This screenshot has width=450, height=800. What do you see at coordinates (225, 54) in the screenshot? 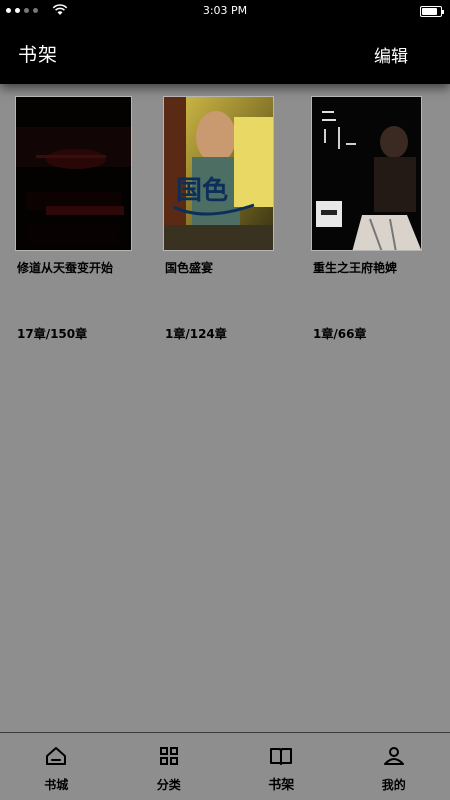
I see `navigation-bar: 书架 编辑` at bounding box center [225, 54].